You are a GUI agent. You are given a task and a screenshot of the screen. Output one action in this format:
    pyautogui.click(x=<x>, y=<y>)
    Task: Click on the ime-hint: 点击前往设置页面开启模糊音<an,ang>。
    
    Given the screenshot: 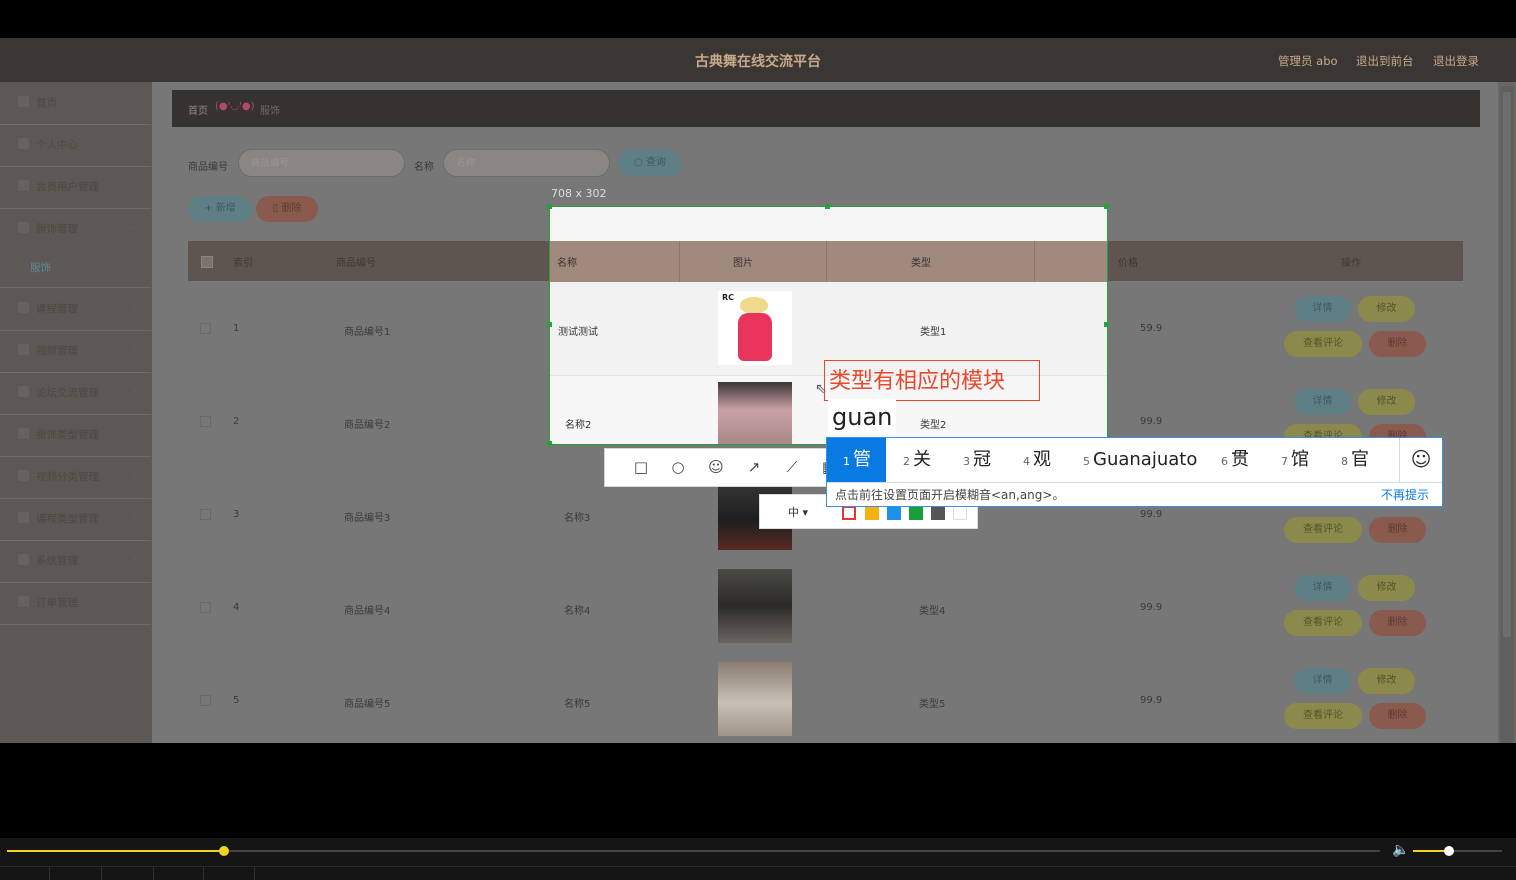 What is the action you would take?
    pyautogui.click(x=949, y=494)
    